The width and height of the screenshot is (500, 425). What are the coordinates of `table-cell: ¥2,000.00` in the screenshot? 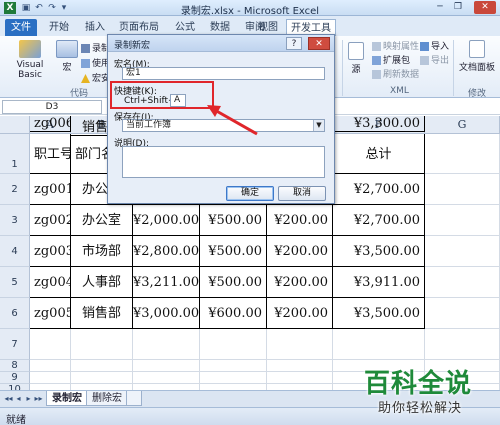 It's located at (166, 220).